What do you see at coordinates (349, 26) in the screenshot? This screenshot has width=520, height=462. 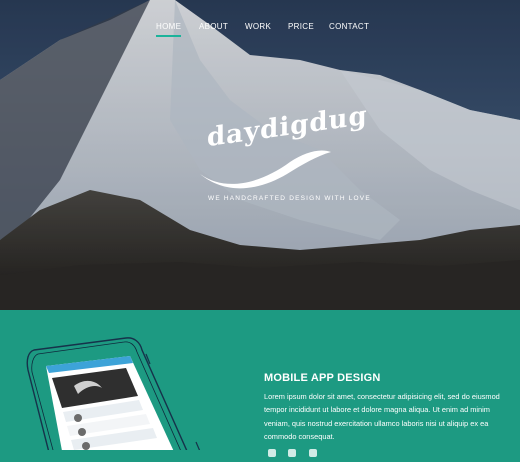 I see `nav-contact: CONTACT` at bounding box center [349, 26].